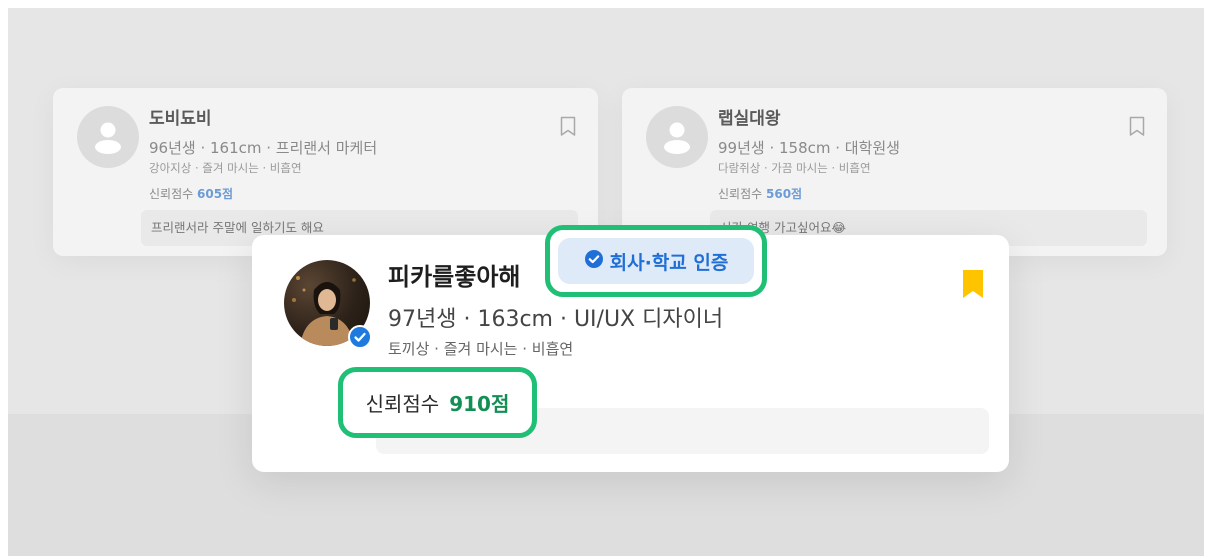 The height and width of the screenshot is (556, 1212). What do you see at coordinates (749, 119) in the screenshot?
I see `profile-name: 랩실대왕` at bounding box center [749, 119].